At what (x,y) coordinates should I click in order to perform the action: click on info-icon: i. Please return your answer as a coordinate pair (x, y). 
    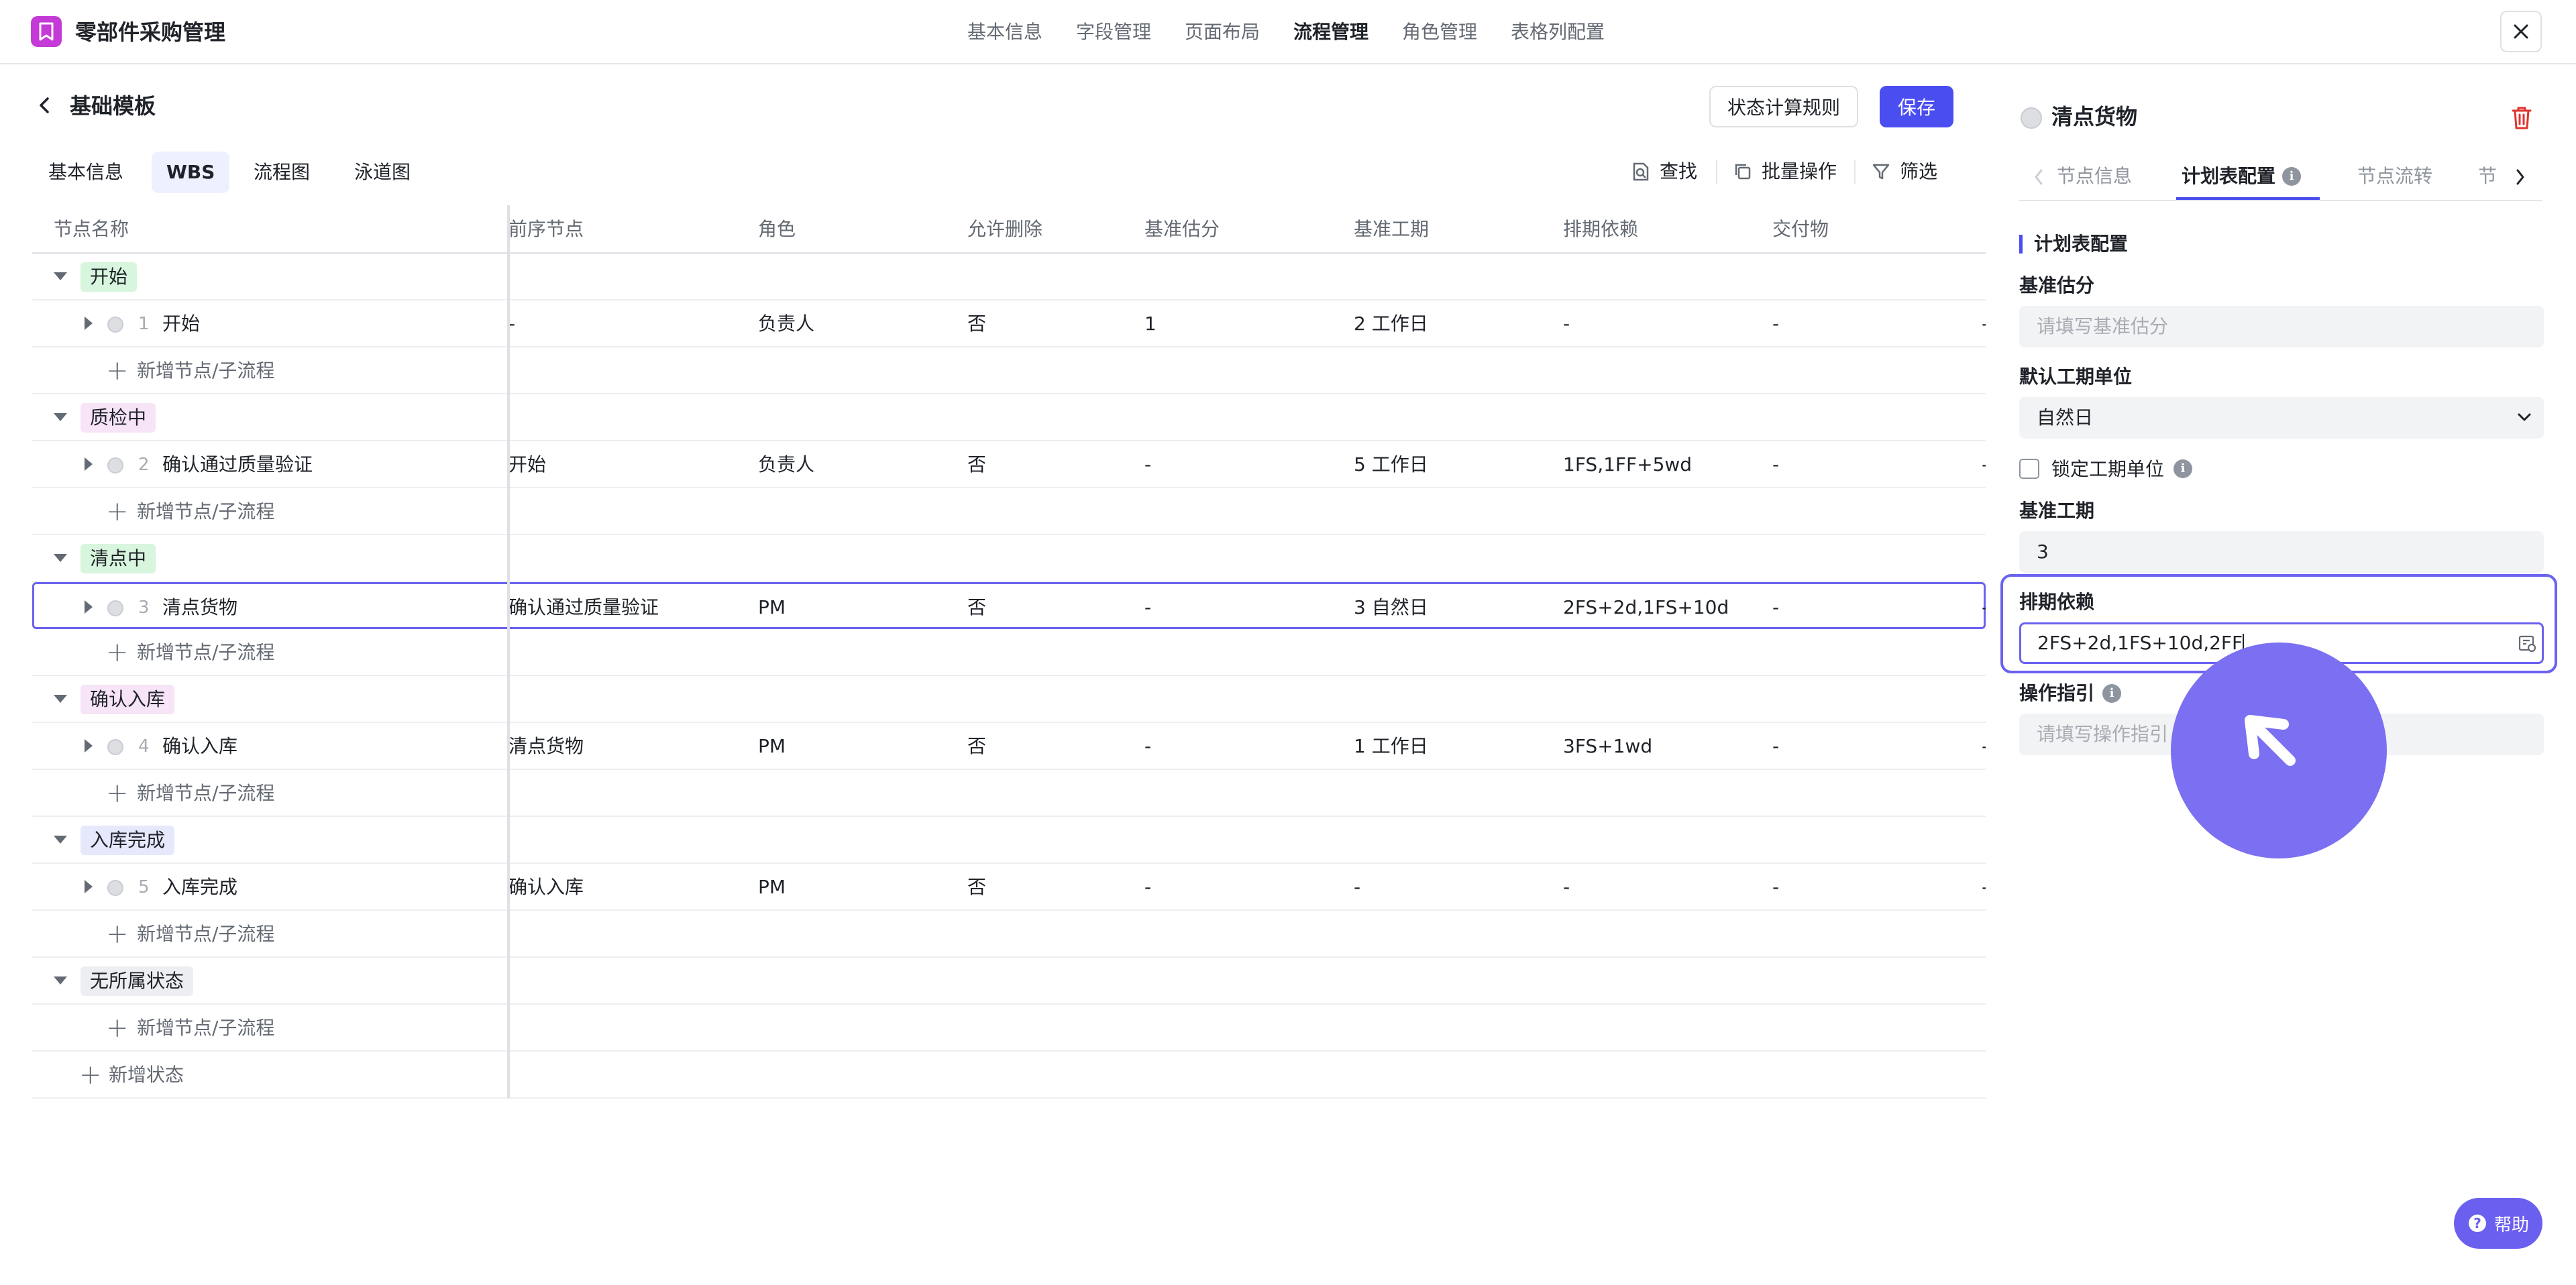
    Looking at the image, I should click on (2111, 693).